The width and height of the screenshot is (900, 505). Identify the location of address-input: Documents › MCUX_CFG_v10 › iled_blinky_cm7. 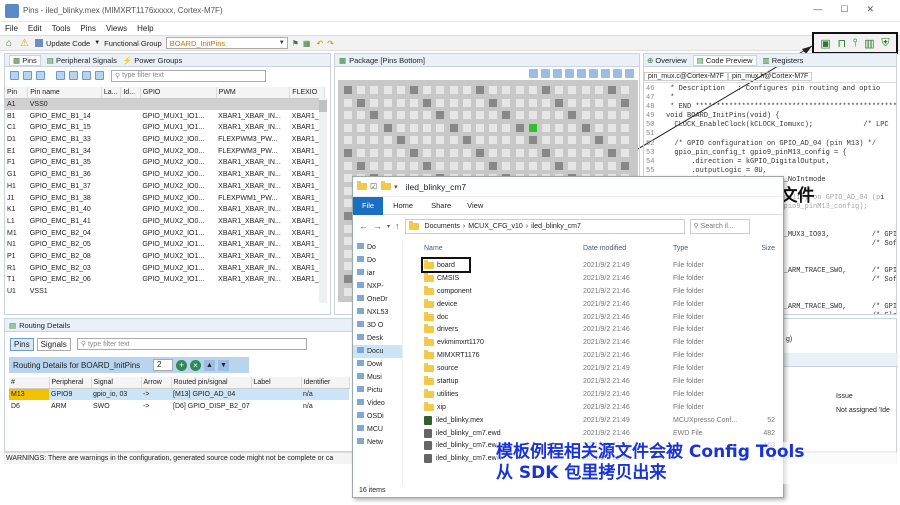
(544, 226).